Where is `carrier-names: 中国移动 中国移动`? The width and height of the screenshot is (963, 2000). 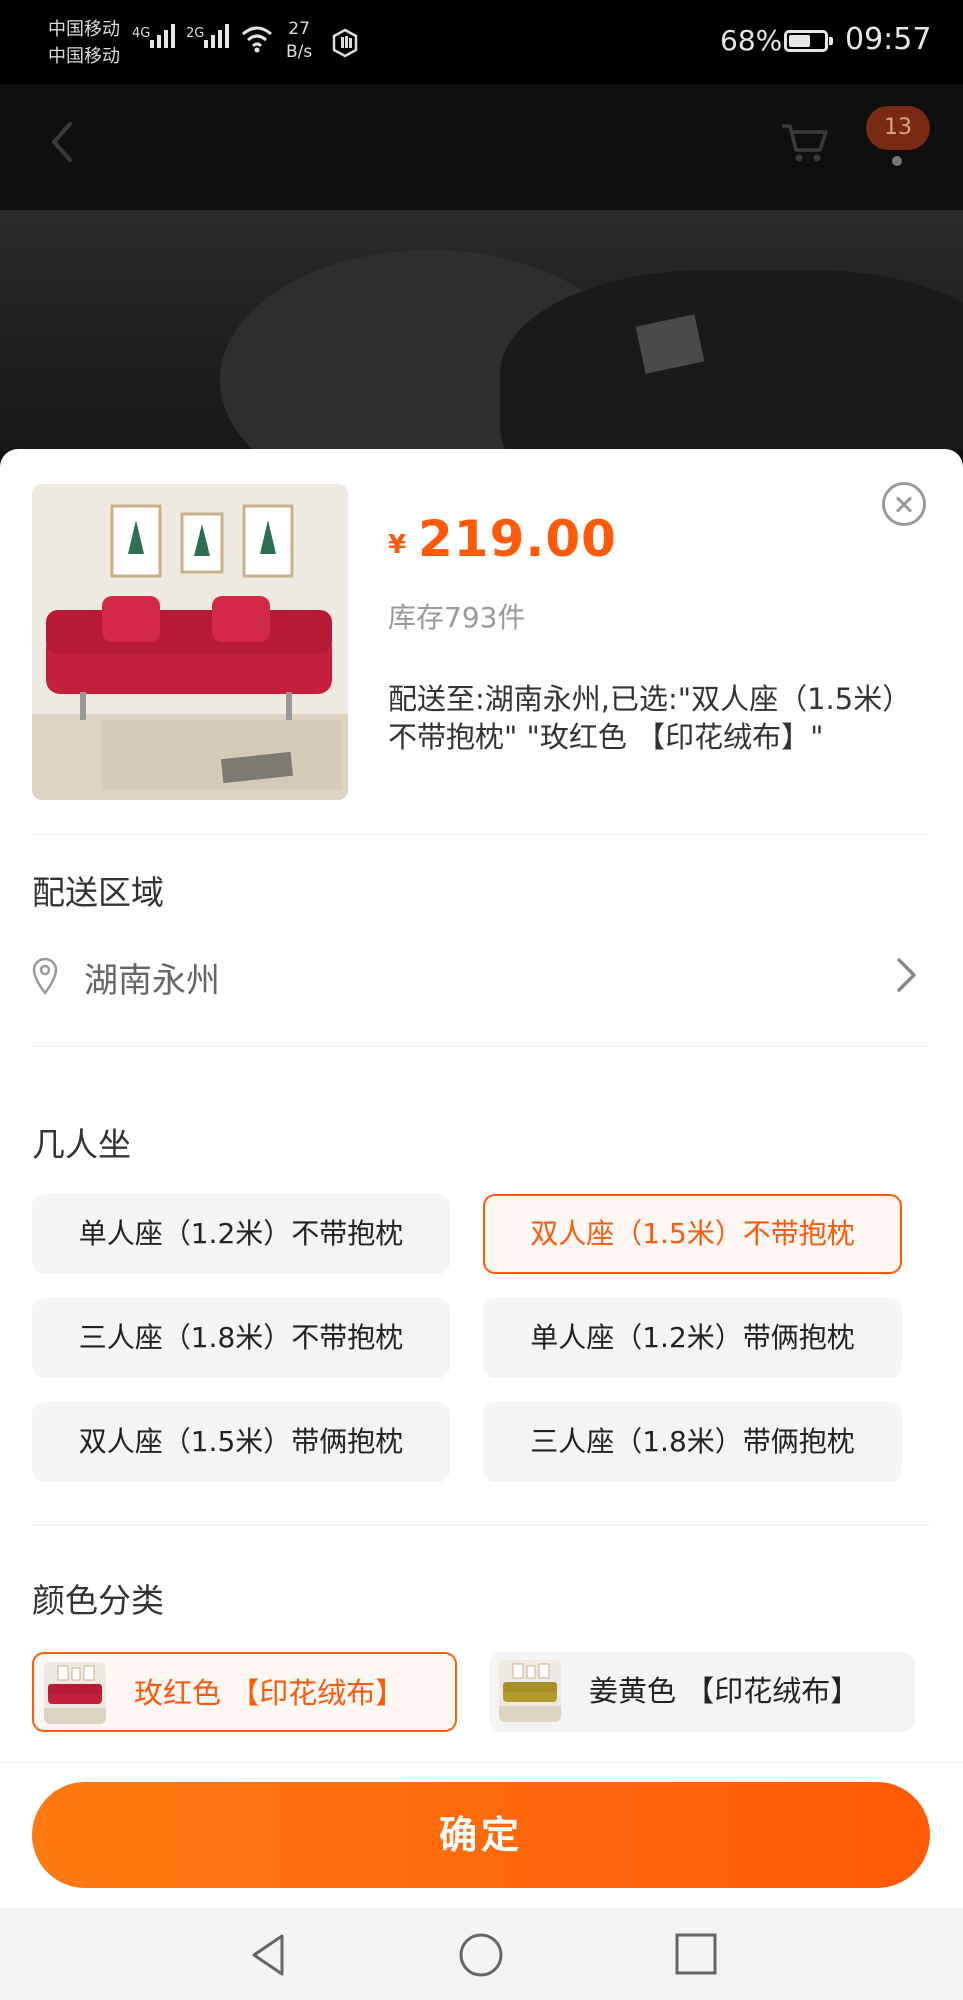 carrier-names: 中国移动 中国移动 is located at coordinates (84, 43).